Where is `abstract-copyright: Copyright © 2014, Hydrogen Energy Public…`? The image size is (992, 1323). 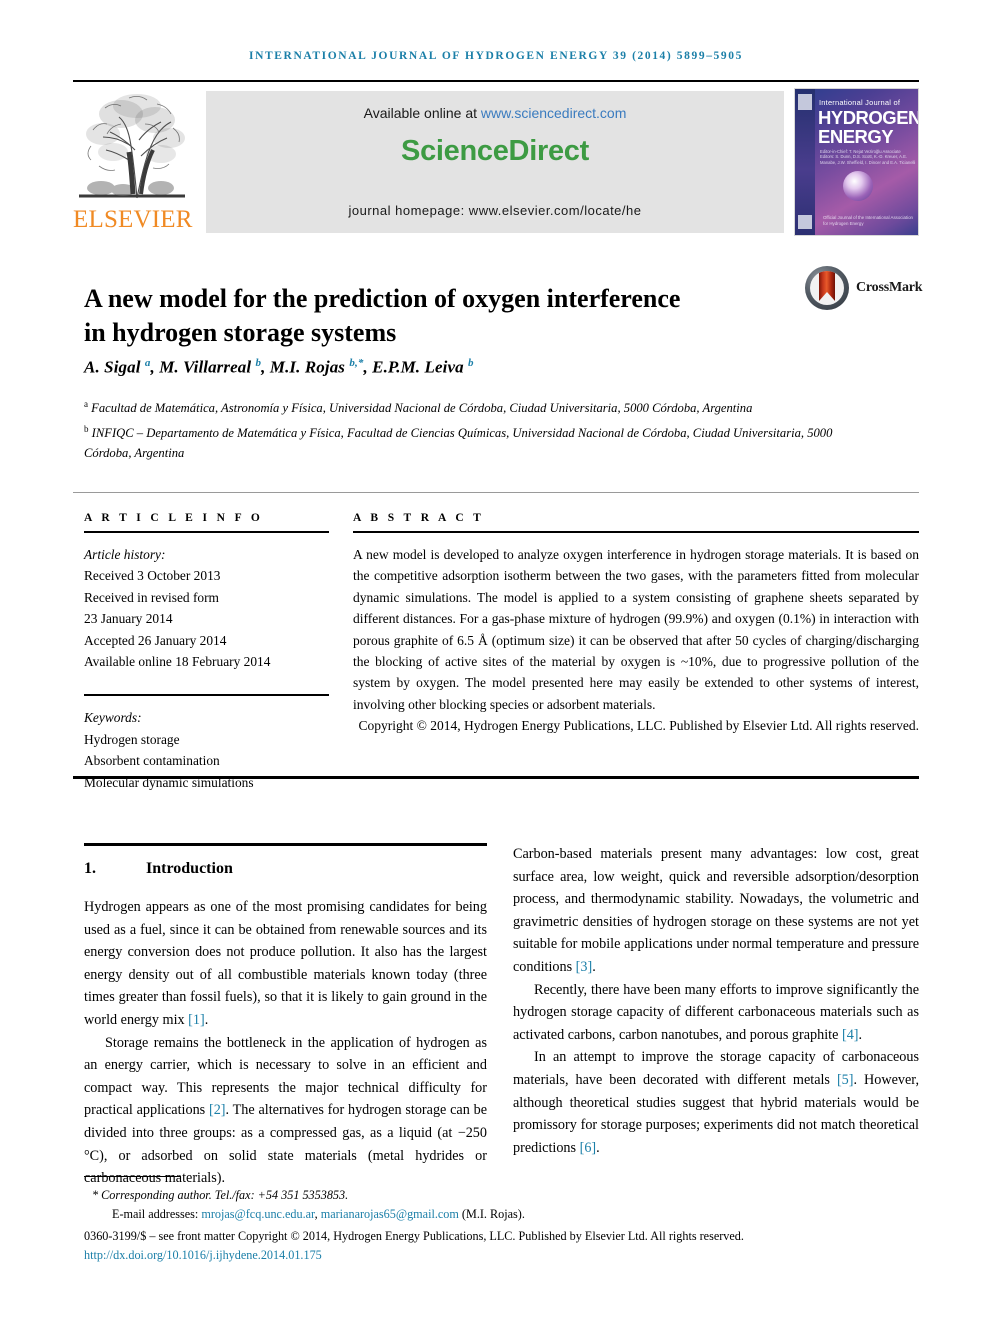
abstract-copyright: Copyright © 2014, Hydrogen Energy Public… is located at coordinates (638, 726).